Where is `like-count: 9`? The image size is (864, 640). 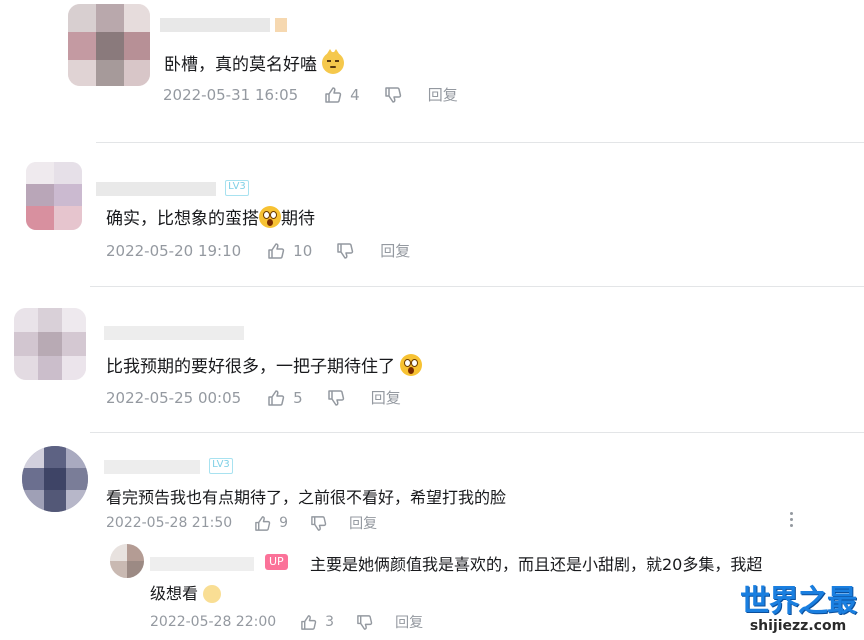 like-count: 9 is located at coordinates (284, 523).